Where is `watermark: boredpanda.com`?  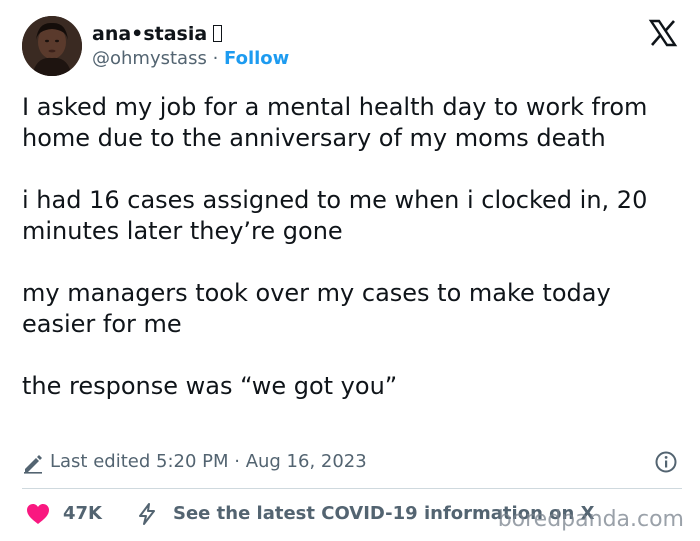
watermark: boredpanda.com is located at coordinates (590, 519).